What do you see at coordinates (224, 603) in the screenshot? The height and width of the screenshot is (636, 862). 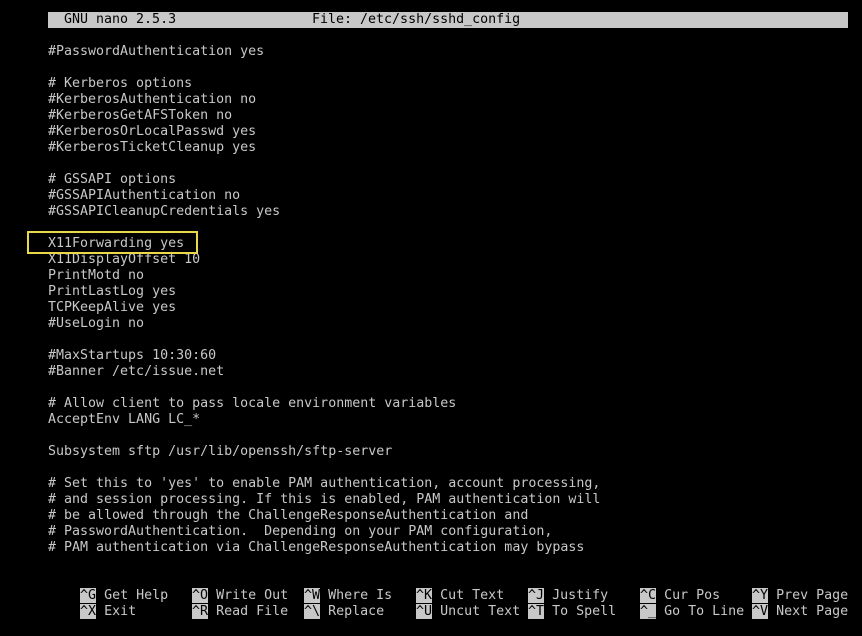 I see `shortcut-read-file: ^R Read File` at bounding box center [224, 603].